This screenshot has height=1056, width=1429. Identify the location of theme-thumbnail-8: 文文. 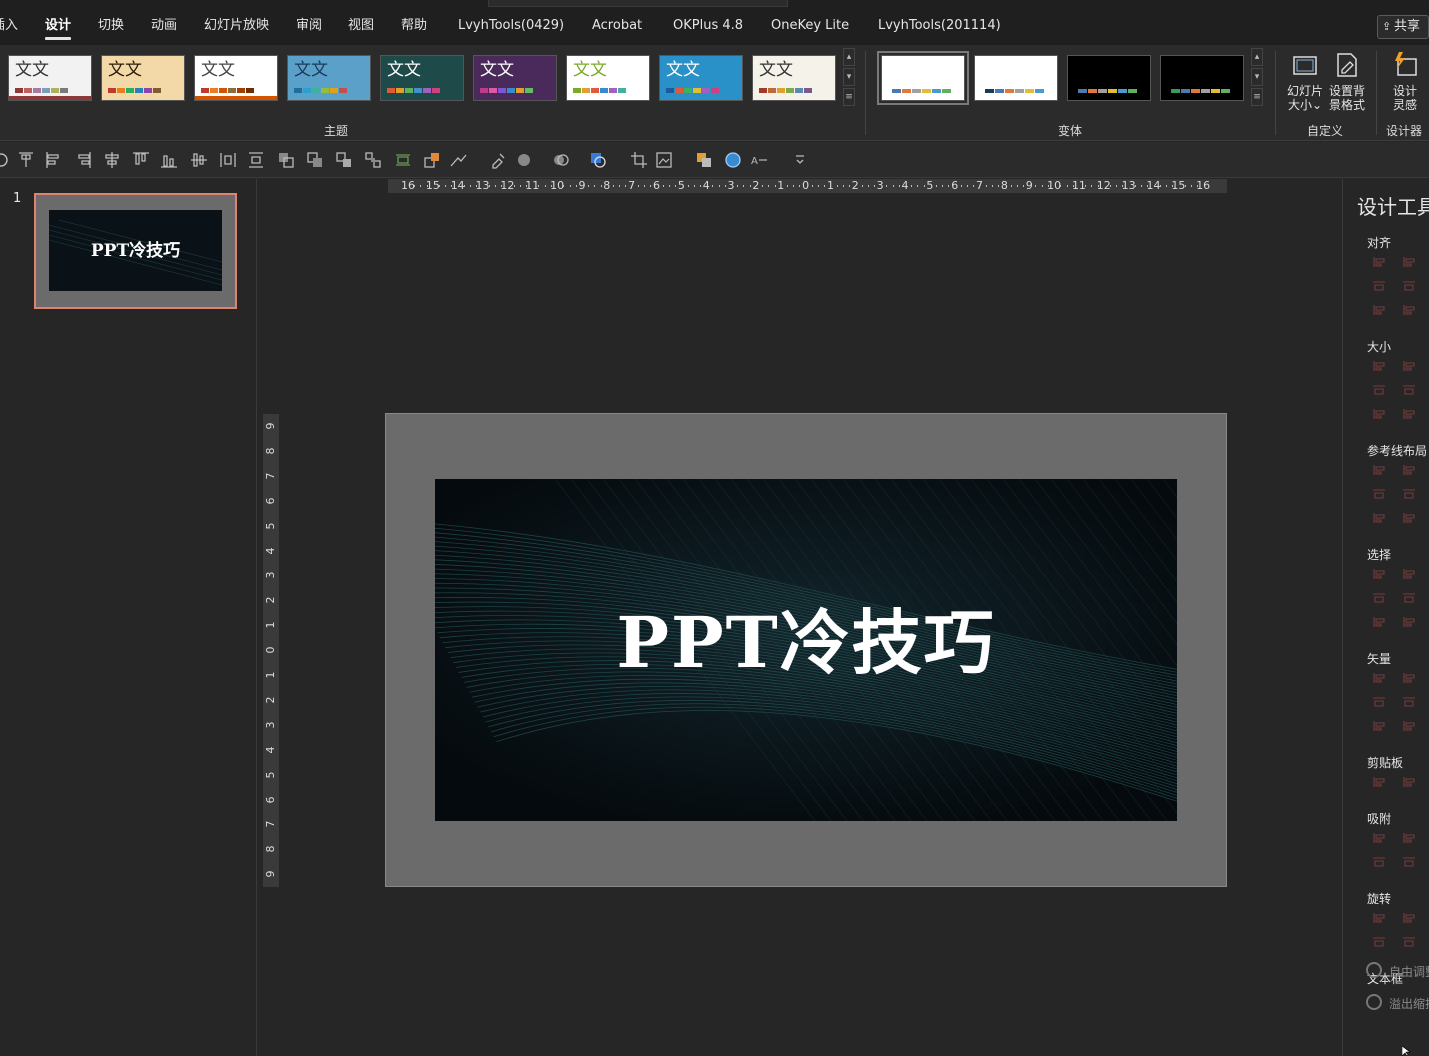
(701, 78).